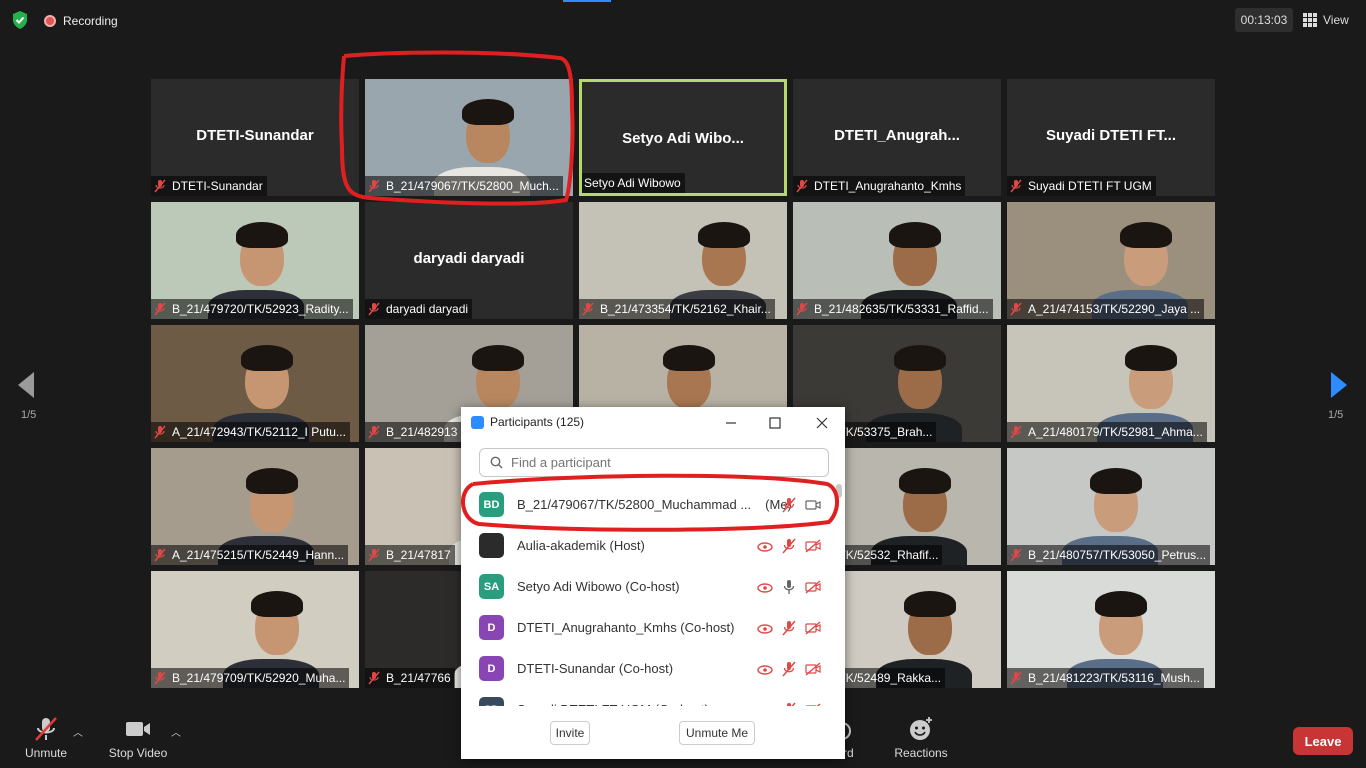  What do you see at coordinates (731, 423) in the screenshot?
I see `minimize-icon` at bounding box center [731, 423].